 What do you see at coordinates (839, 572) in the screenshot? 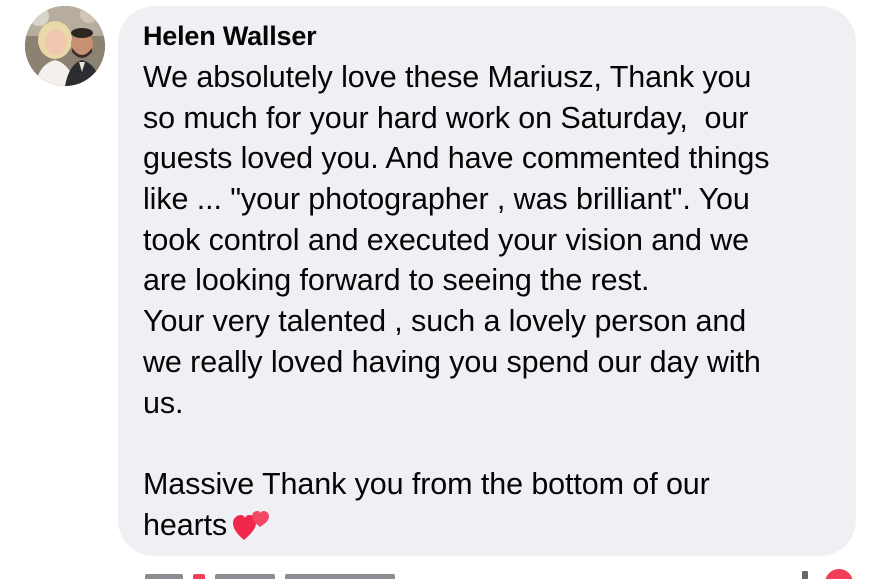
I see `heart-reaction-icon` at bounding box center [839, 572].